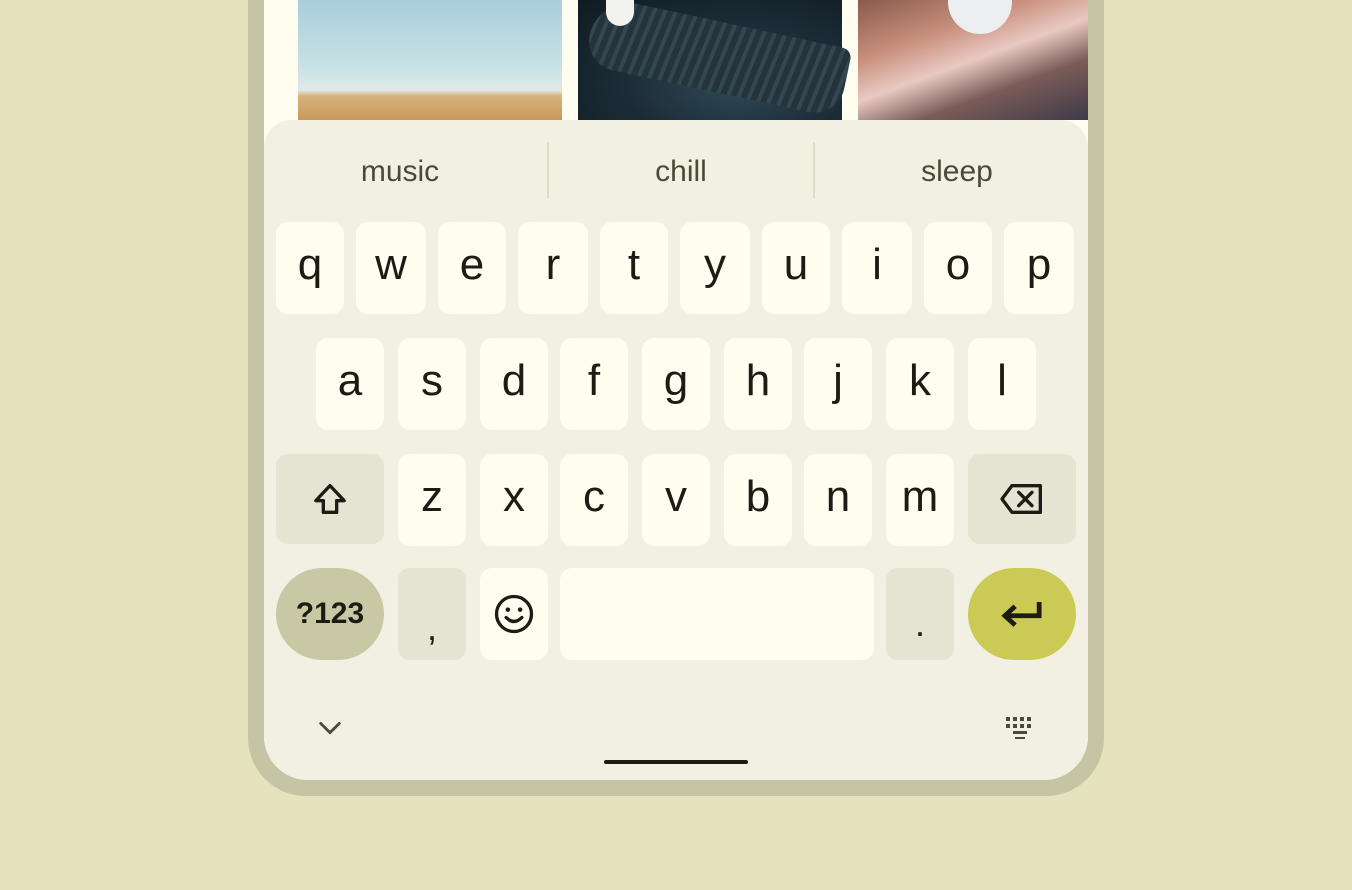 Image resolution: width=1352 pixels, height=890 pixels. I want to click on switch-keyboard-button, so click(1020, 728).